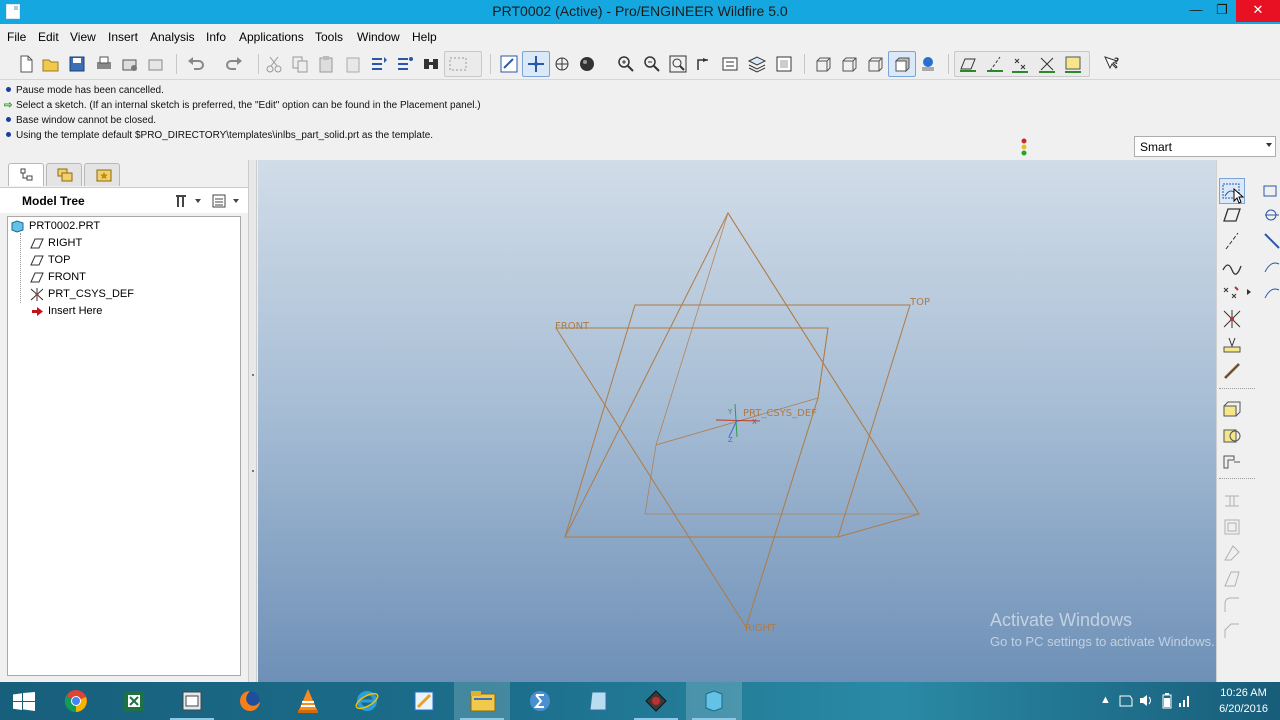 Image resolution: width=1280 pixels, height=720 pixels. Describe the element at coordinates (353, 64) in the screenshot. I see `paste-special-icon` at that location.